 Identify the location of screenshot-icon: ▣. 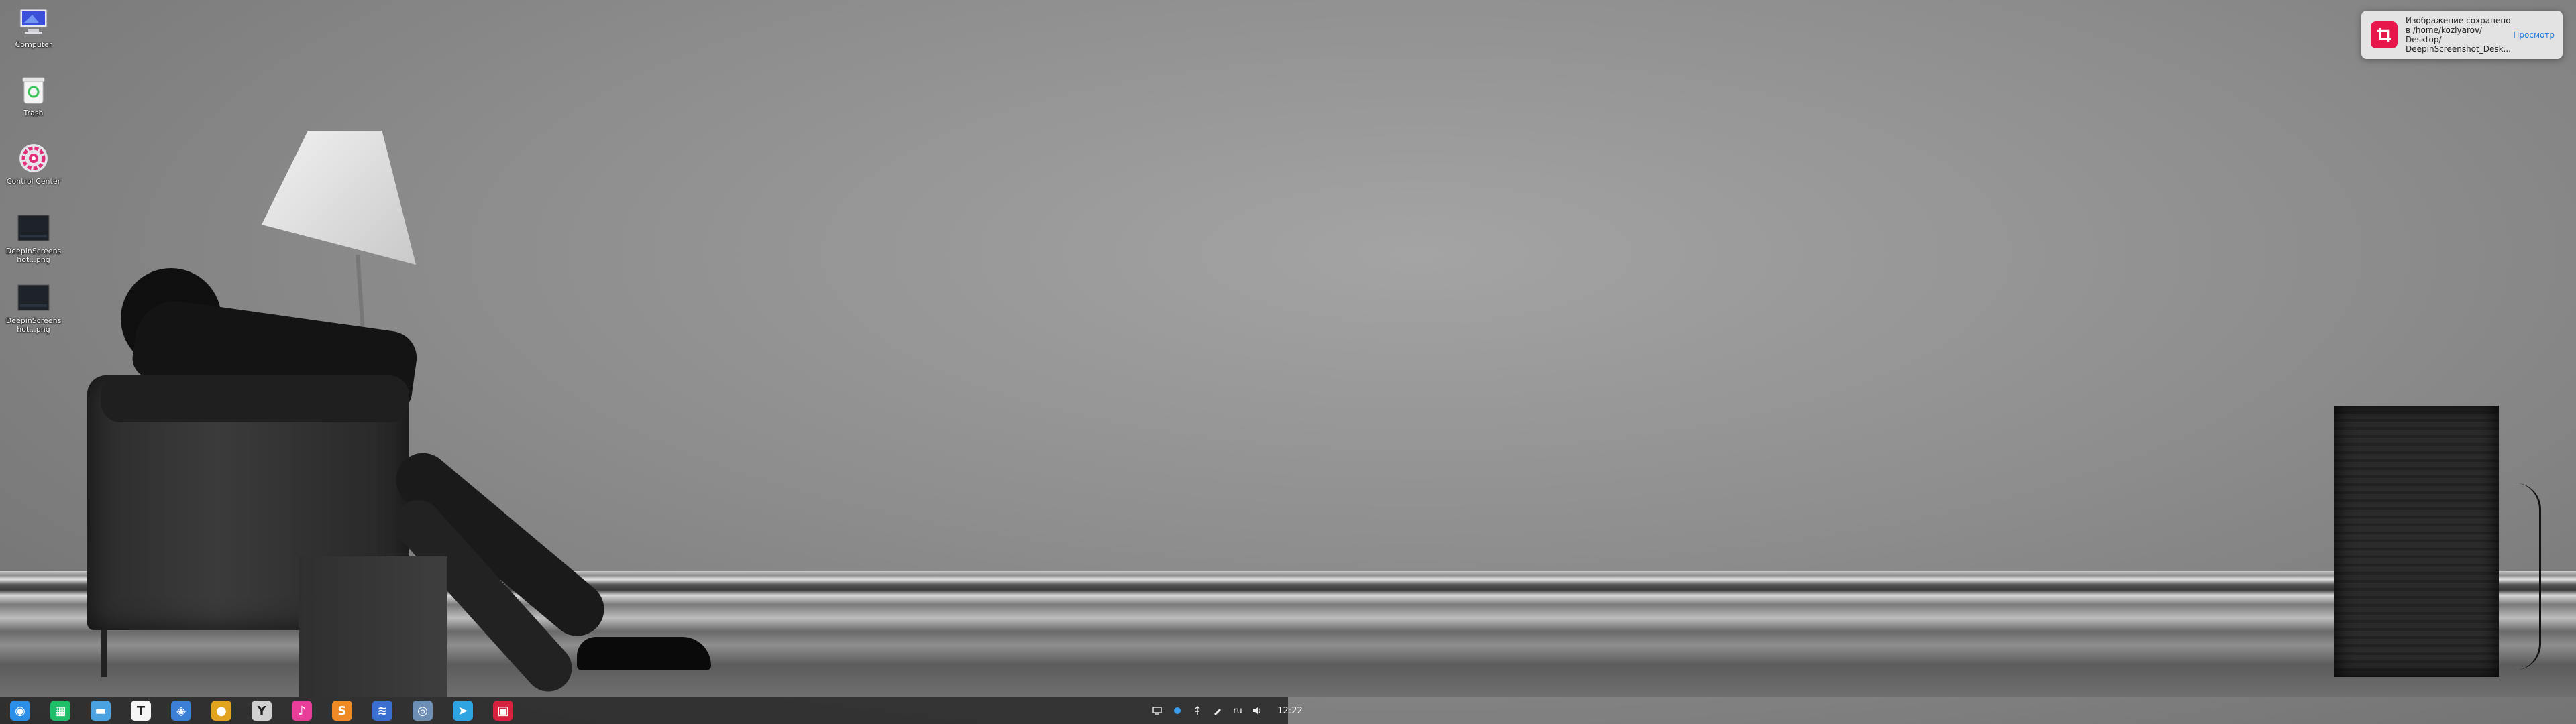
(503, 711).